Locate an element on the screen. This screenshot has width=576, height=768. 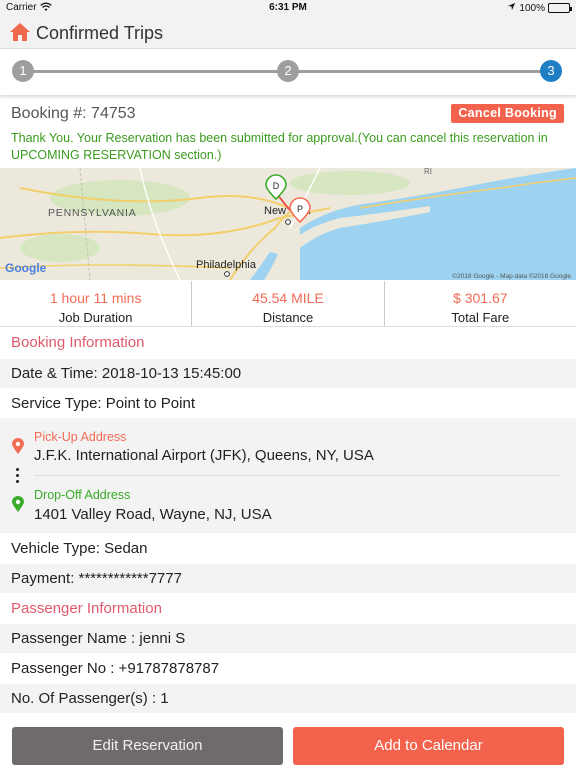
stat-label: Total Fare is located at coordinates (480, 317).